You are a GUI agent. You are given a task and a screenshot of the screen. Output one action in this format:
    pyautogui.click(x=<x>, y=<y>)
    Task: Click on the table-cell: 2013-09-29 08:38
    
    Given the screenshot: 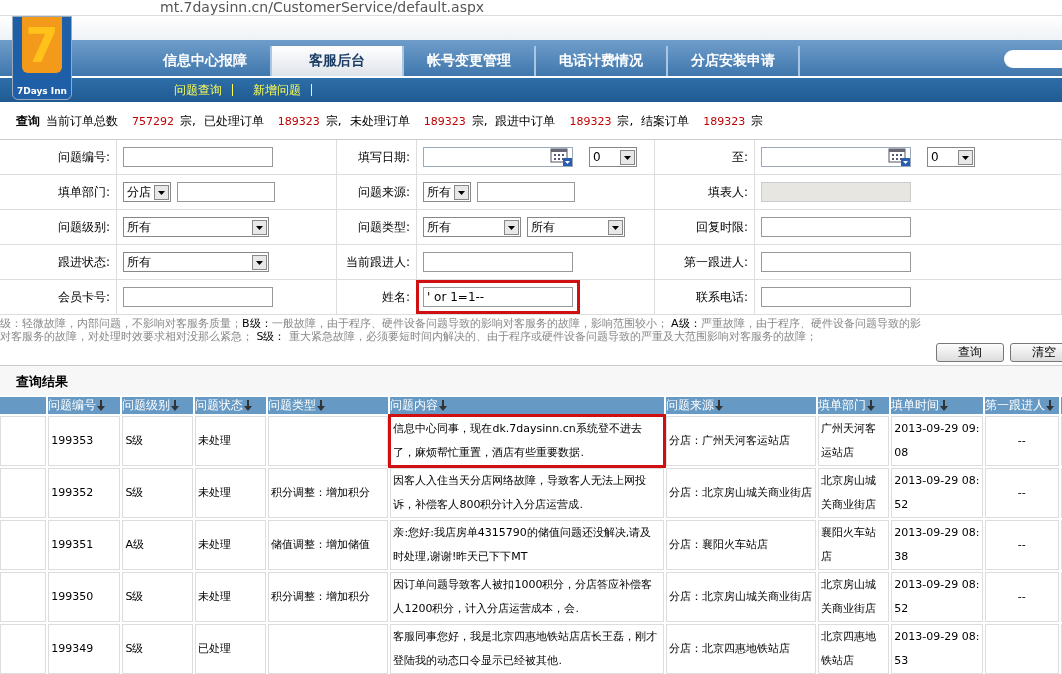 What is the action you would take?
    pyautogui.click(x=937, y=545)
    